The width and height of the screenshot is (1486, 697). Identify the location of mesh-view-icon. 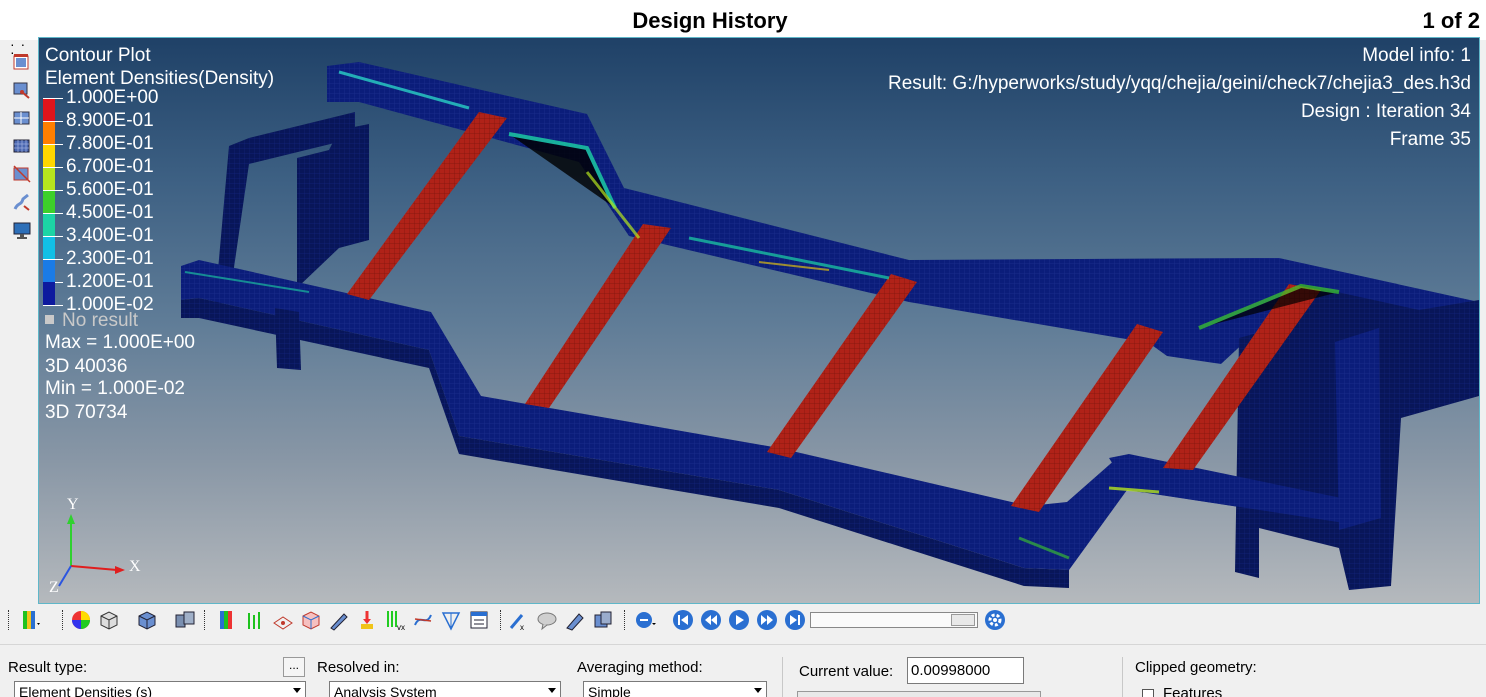
(22, 146).